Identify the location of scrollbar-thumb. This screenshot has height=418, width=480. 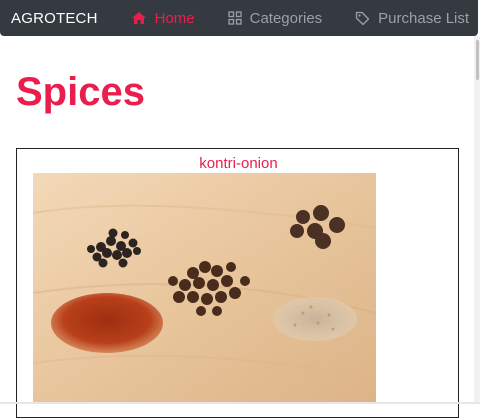
(477, 60).